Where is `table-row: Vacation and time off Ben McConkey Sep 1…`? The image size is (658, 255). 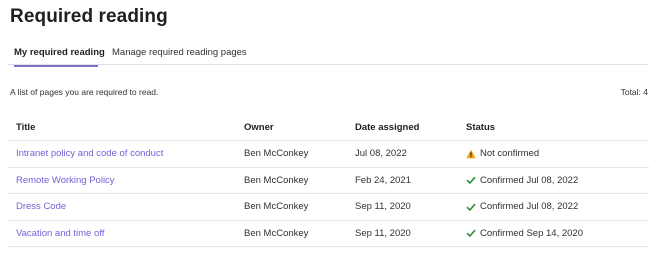
table-row: Vacation and time off Ben McConkey Sep 1… is located at coordinates (328, 234).